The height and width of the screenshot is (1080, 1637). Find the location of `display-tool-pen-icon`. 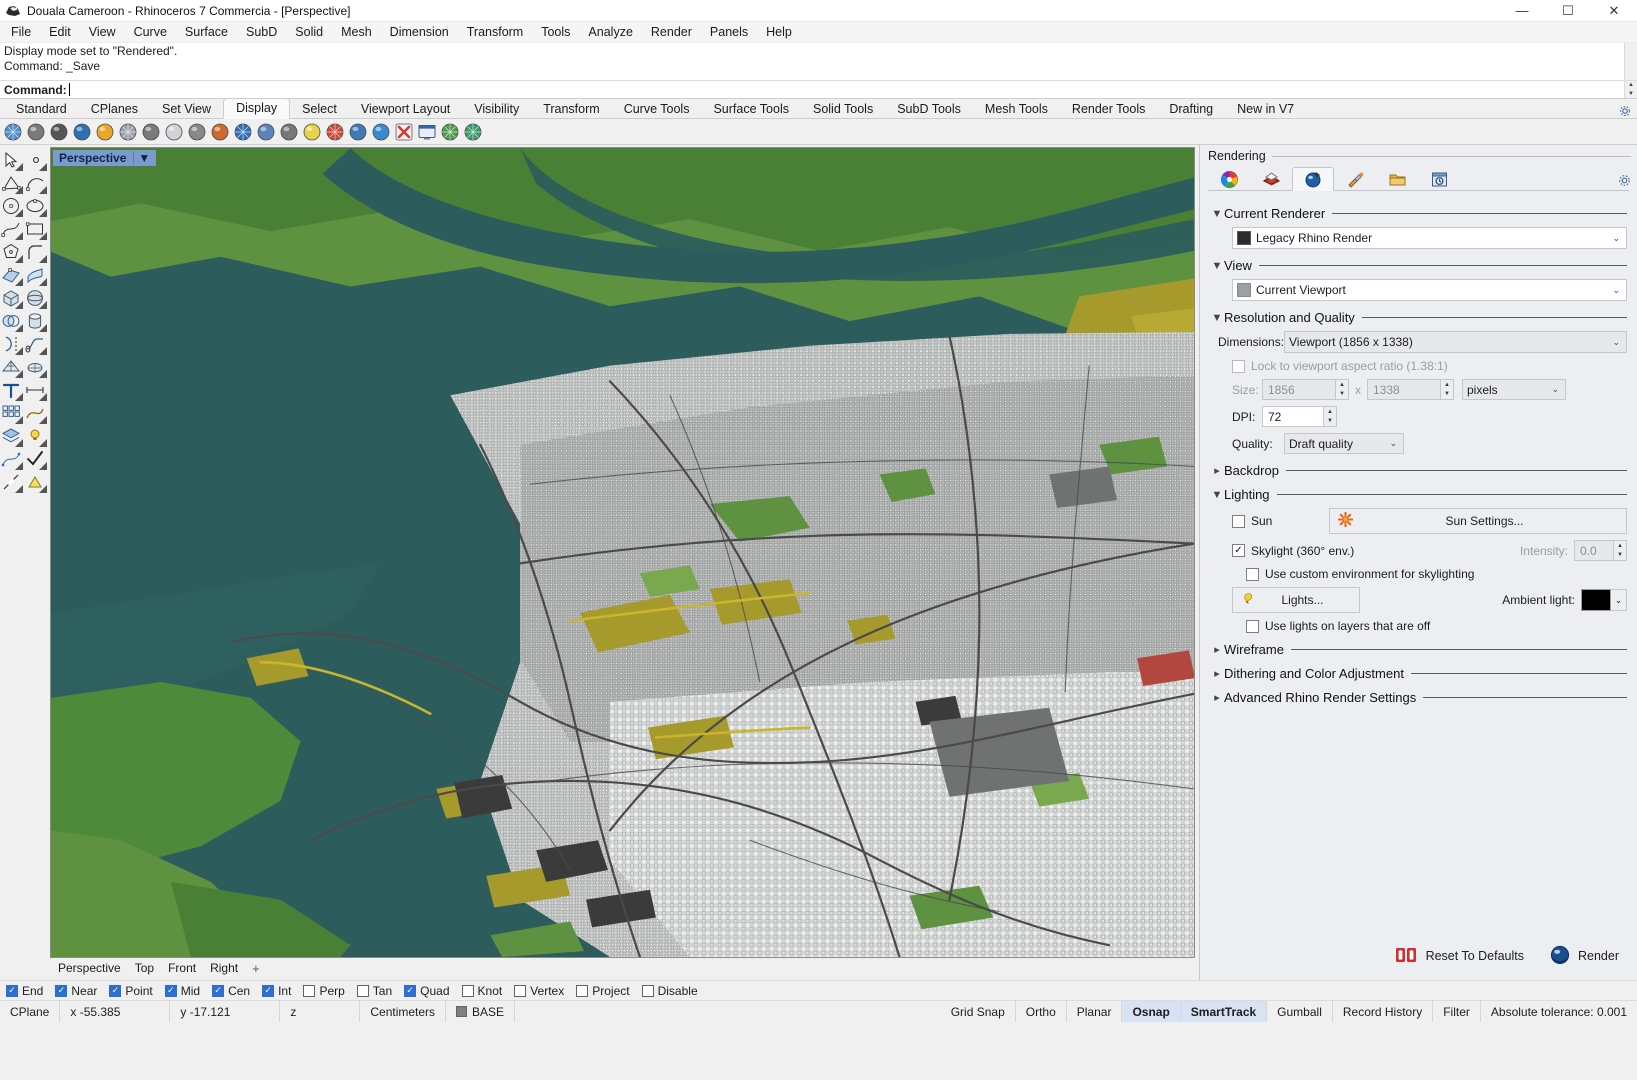

display-tool-pen-icon is located at coordinates (151, 132).